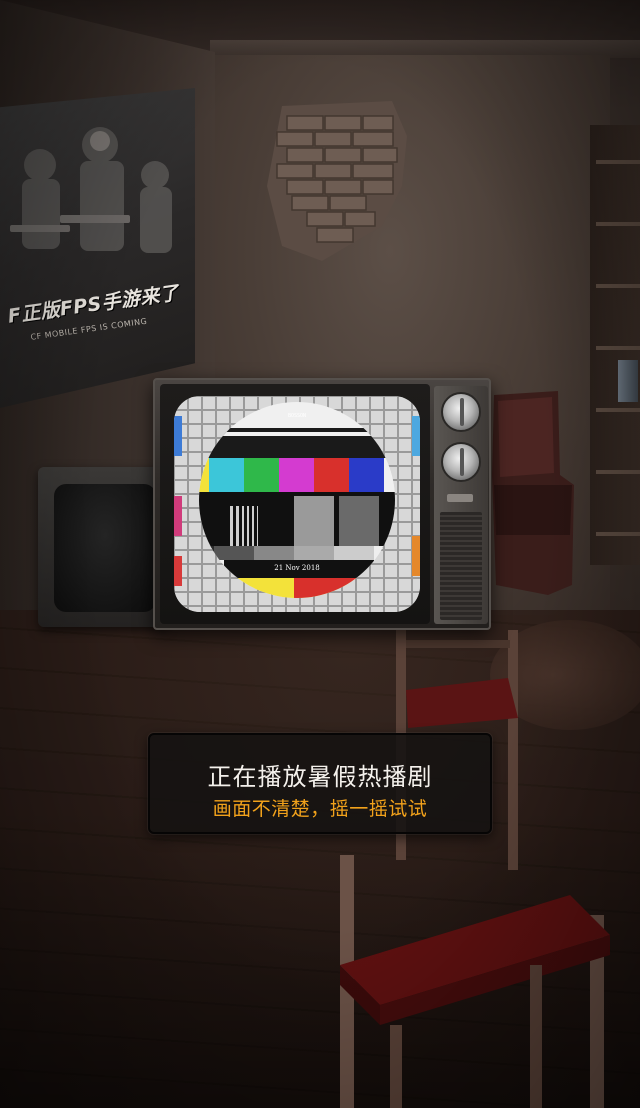 This screenshot has width=640, height=1108. Describe the element at coordinates (615, 345) in the screenshot. I see `bookshelf` at that location.